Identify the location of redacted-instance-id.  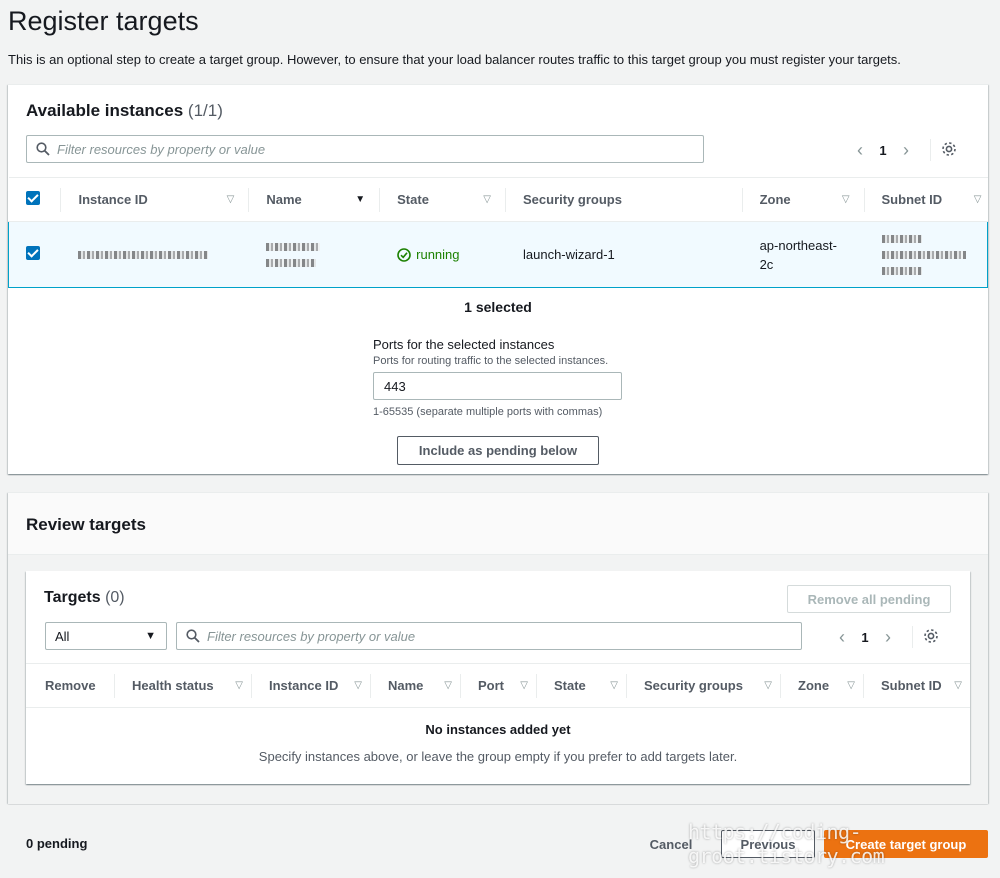
(143, 255).